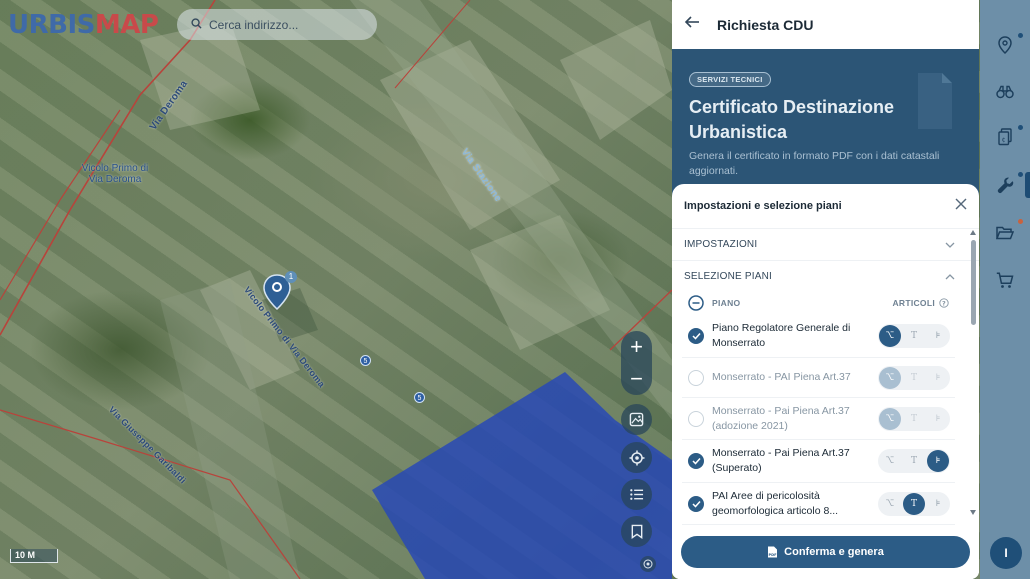  What do you see at coordinates (825, 244) in the screenshot?
I see `settings-section-toggle: IMPOSTAZIONI` at bounding box center [825, 244].